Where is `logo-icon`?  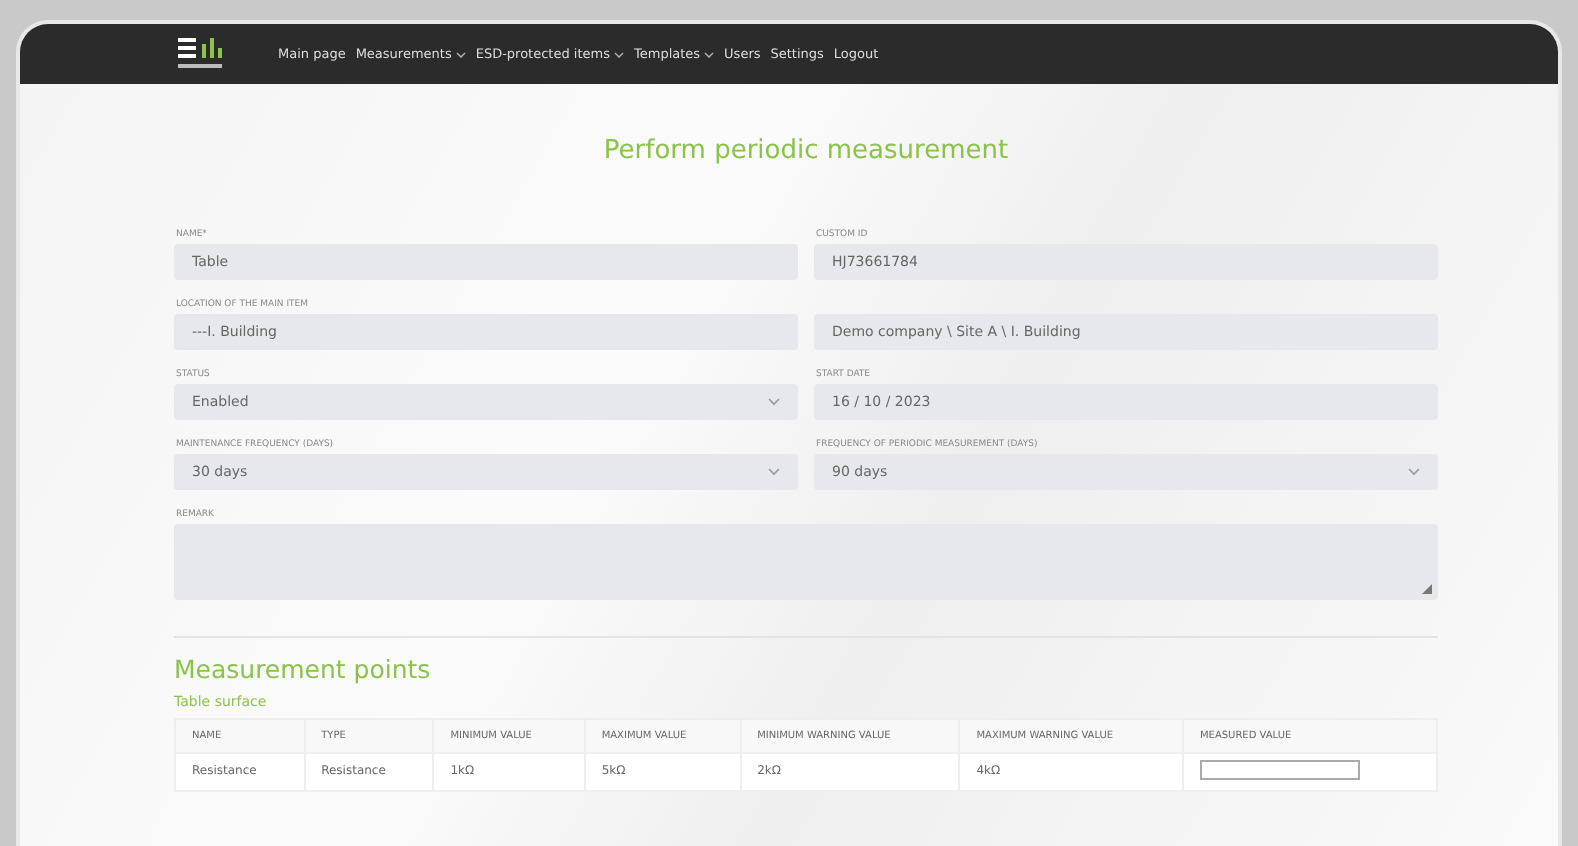 logo-icon is located at coordinates (202, 54).